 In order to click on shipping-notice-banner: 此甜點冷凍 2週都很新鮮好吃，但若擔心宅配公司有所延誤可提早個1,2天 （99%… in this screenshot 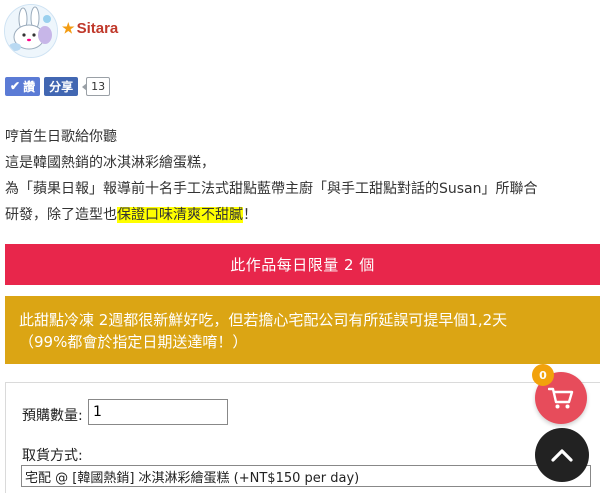, I will do `click(302, 330)`.